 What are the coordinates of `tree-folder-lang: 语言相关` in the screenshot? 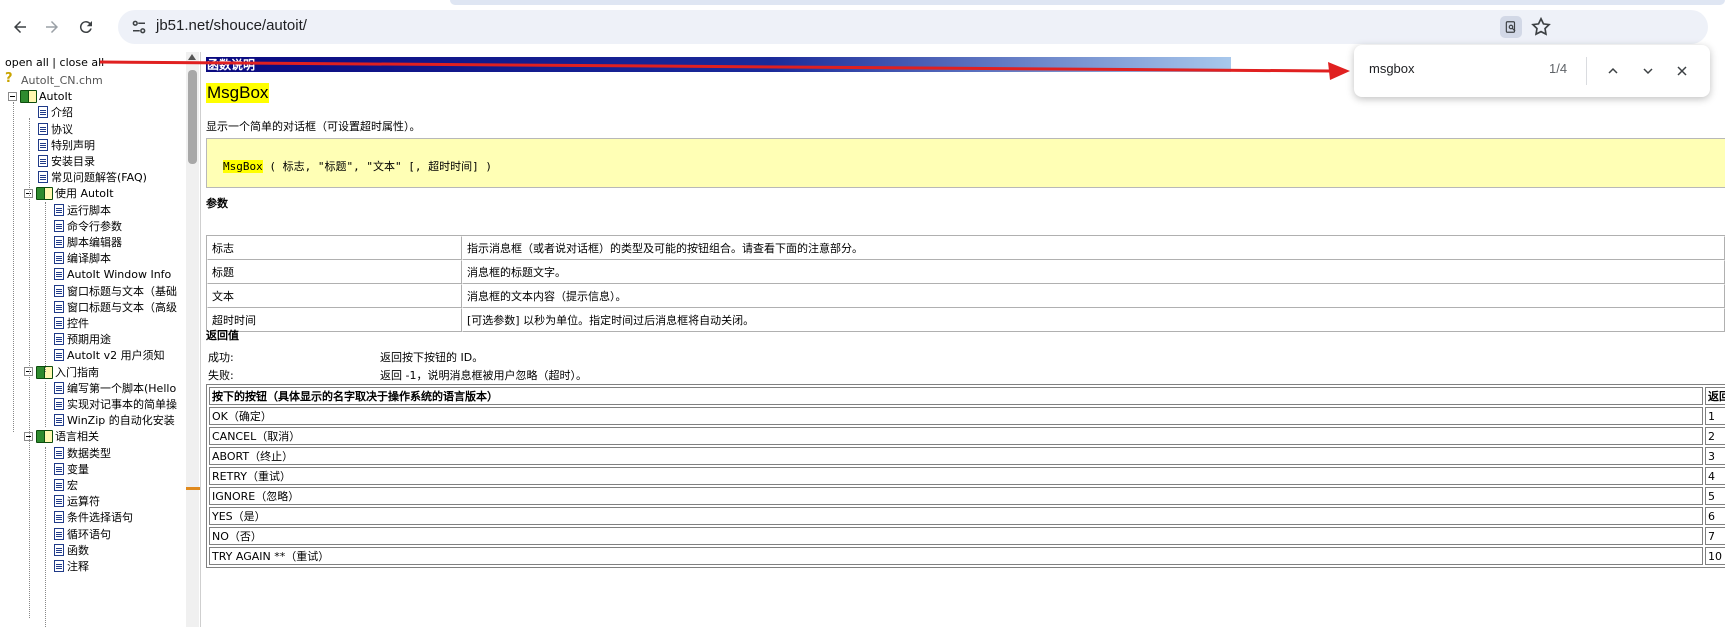 It's located at (61, 436).